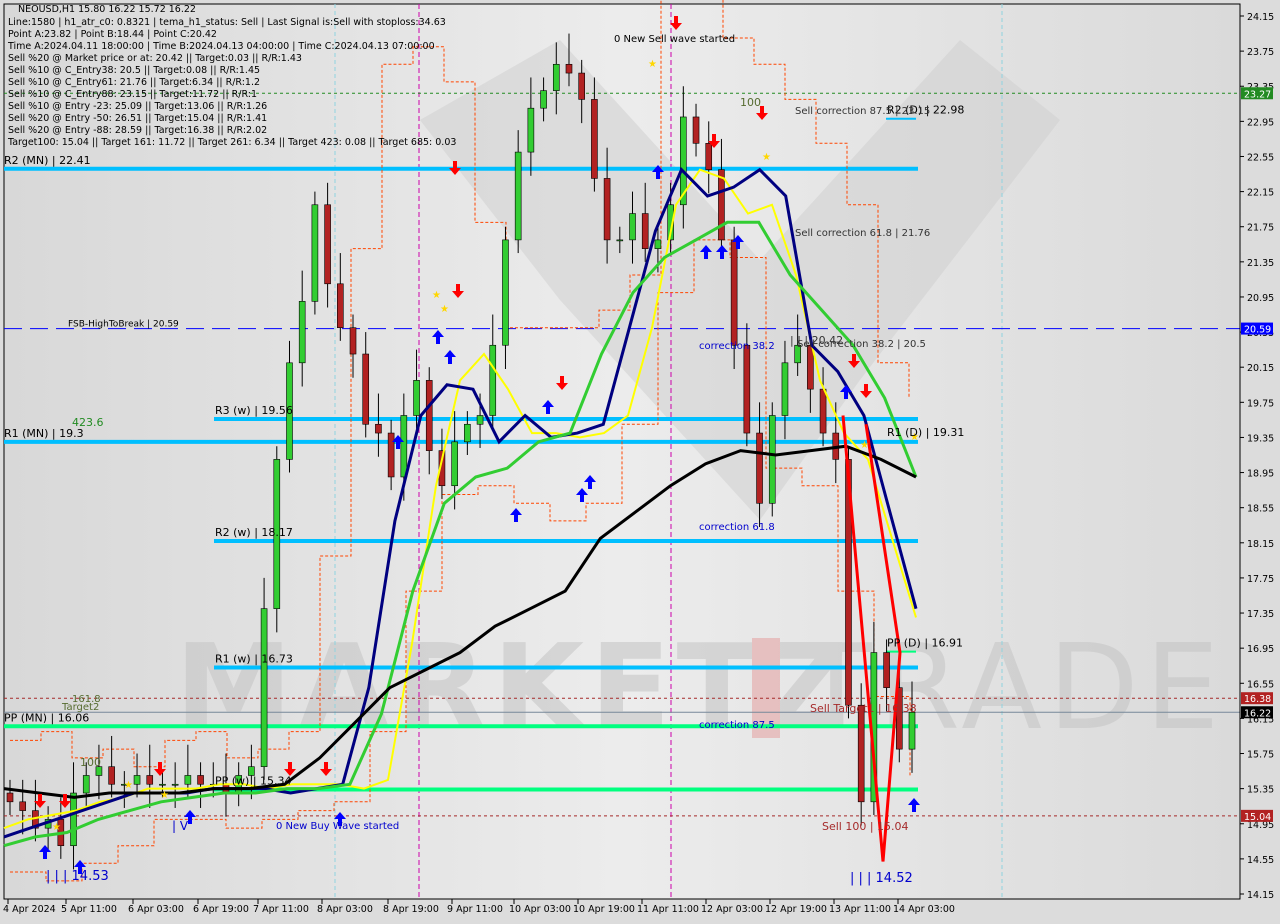  I want to click on x-tick-label: 7 Apr 11:00, so click(281, 909).